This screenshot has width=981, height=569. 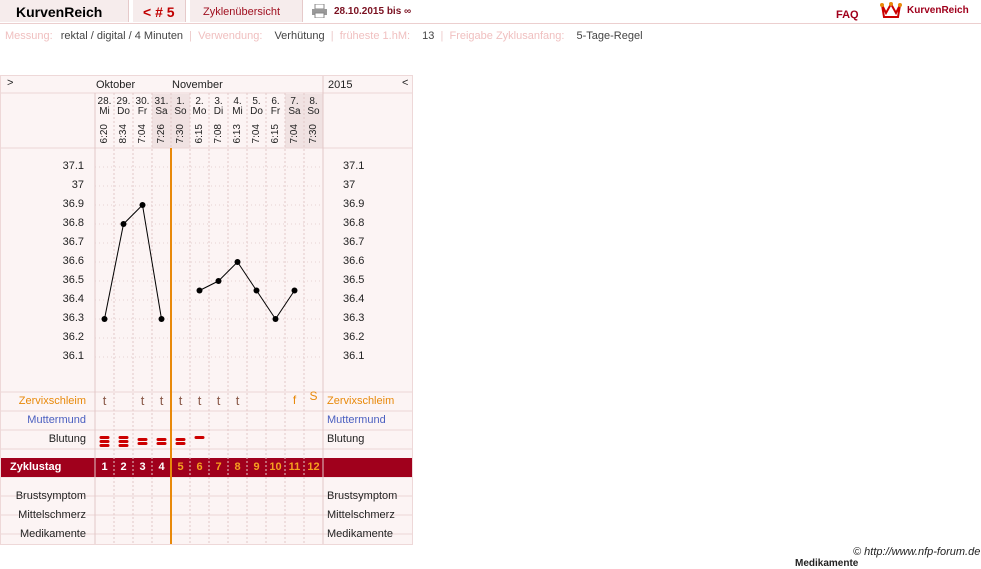 What do you see at coordinates (362, 496) in the screenshot?
I see `brust-label-right: Brustsymptom` at bounding box center [362, 496].